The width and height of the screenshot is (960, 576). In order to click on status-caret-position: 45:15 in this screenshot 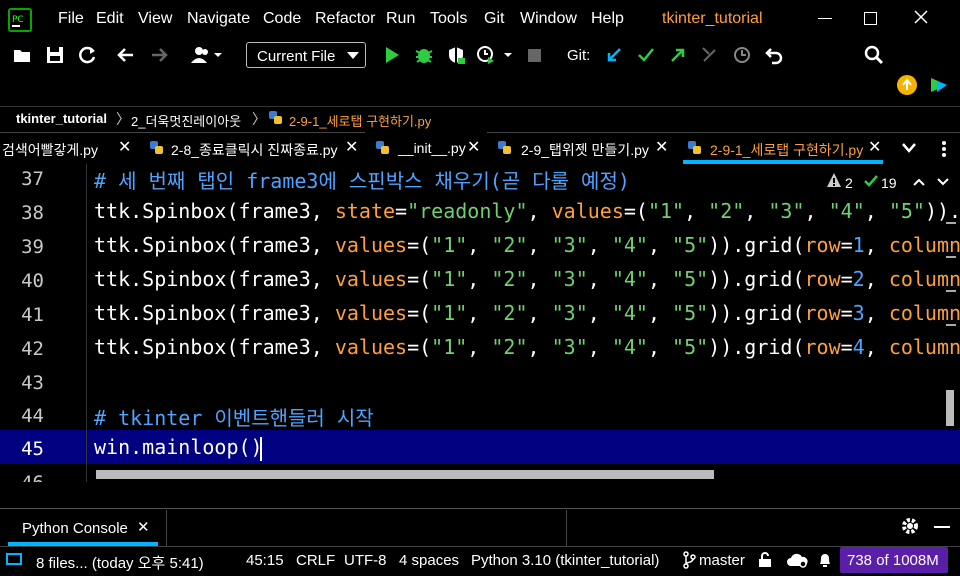, I will do `click(265, 560)`.